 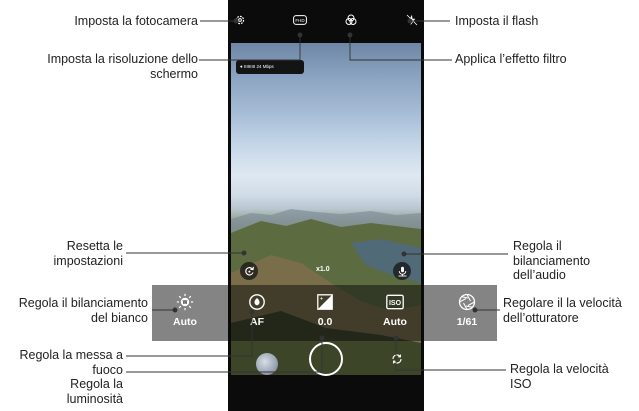 I want to click on focus-value: AF, so click(x=257, y=322).